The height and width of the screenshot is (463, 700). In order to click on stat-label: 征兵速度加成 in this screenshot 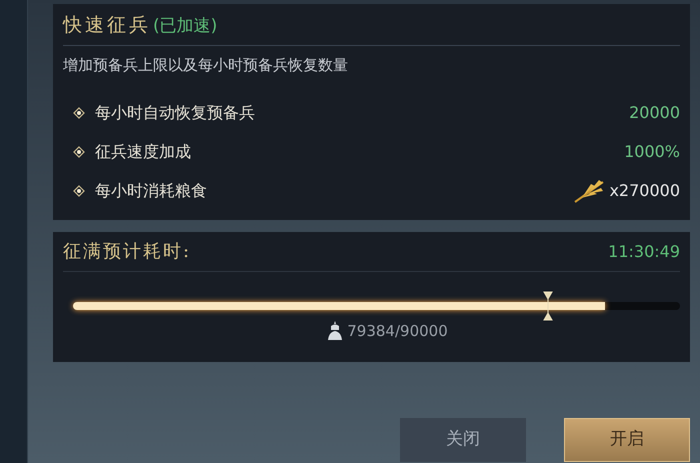, I will do `click(143, 151)`.